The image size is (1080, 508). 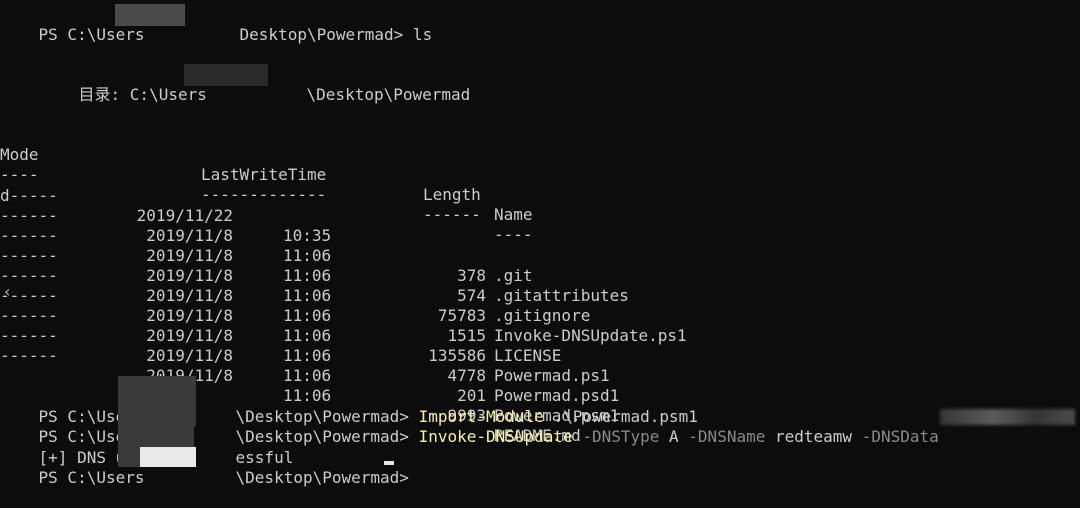 I want to click on param-dnsname: -DNSName, so click(x=722, y=436).